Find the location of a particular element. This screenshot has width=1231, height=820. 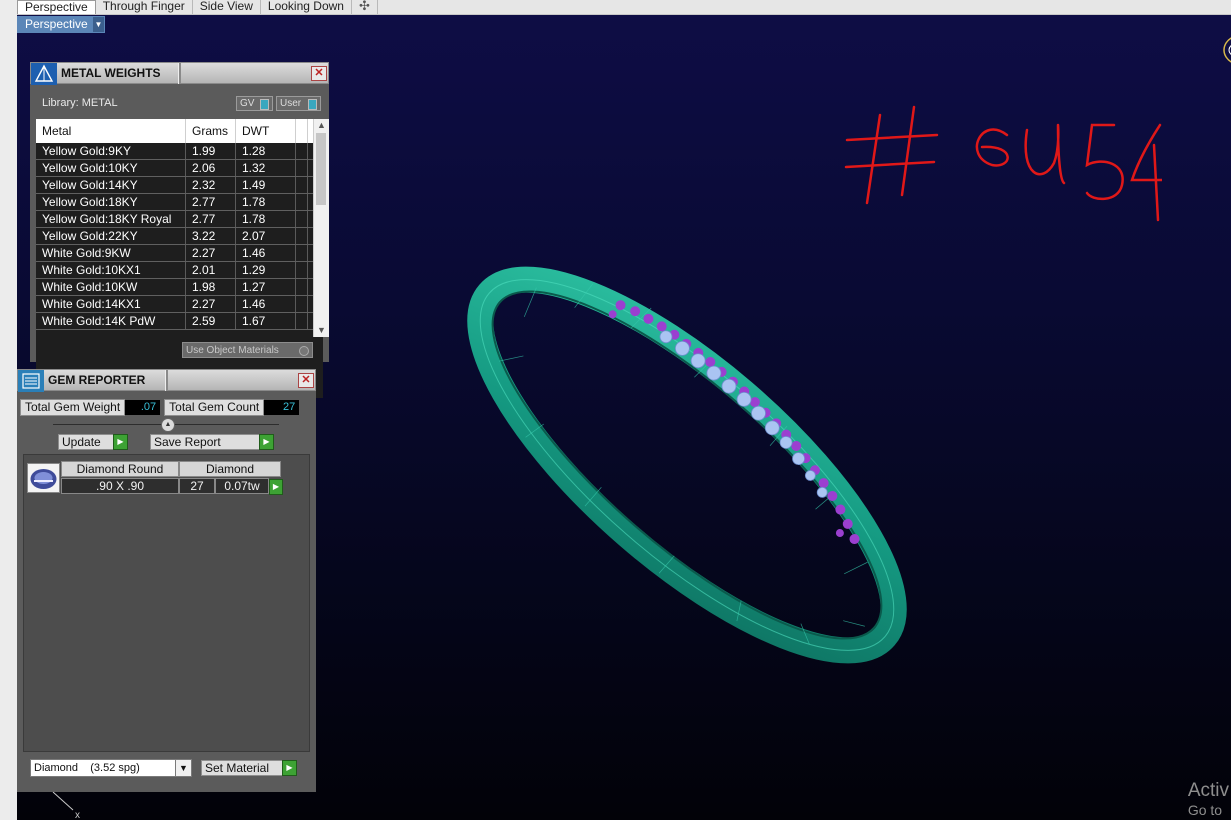

total-gem-count-value: 27 is located at coordinates (282, 407).